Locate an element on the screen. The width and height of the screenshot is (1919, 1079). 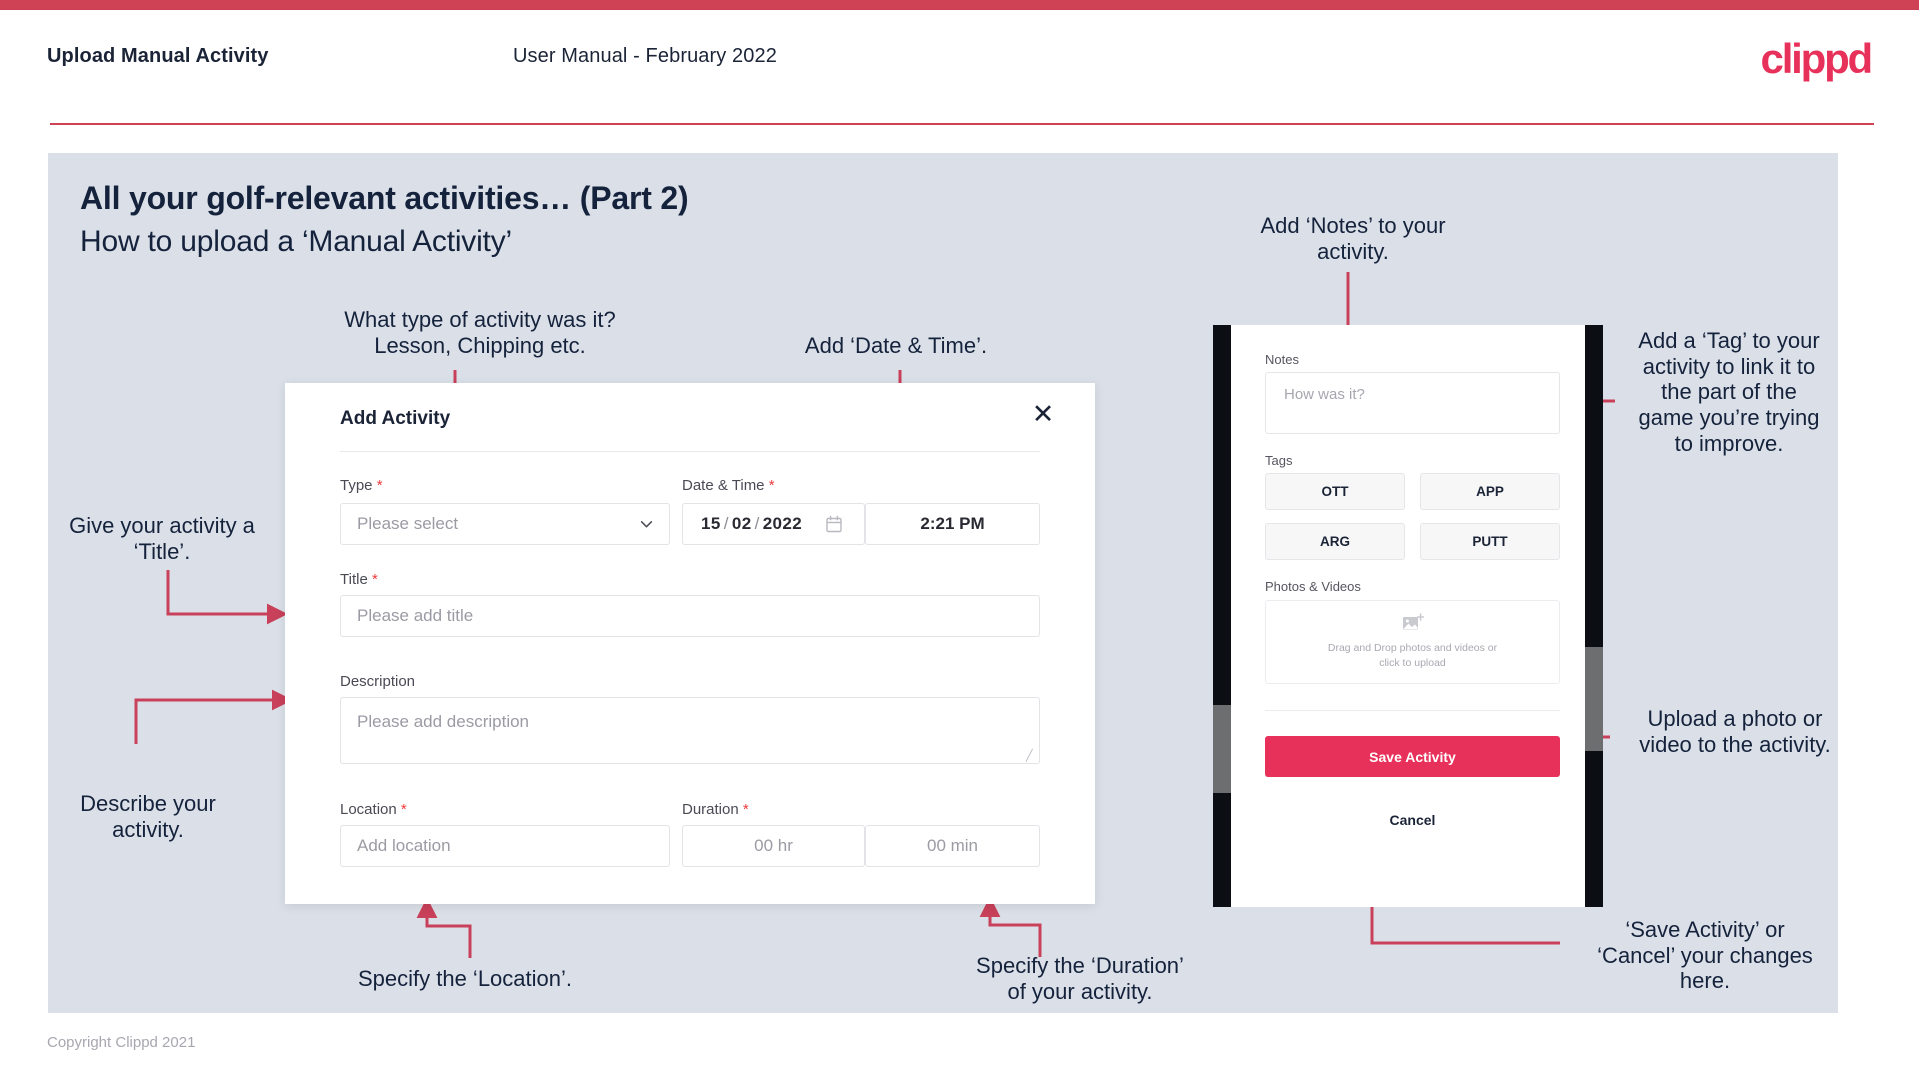
cancel-button: Cancel is located at coordinates (1412, 820).